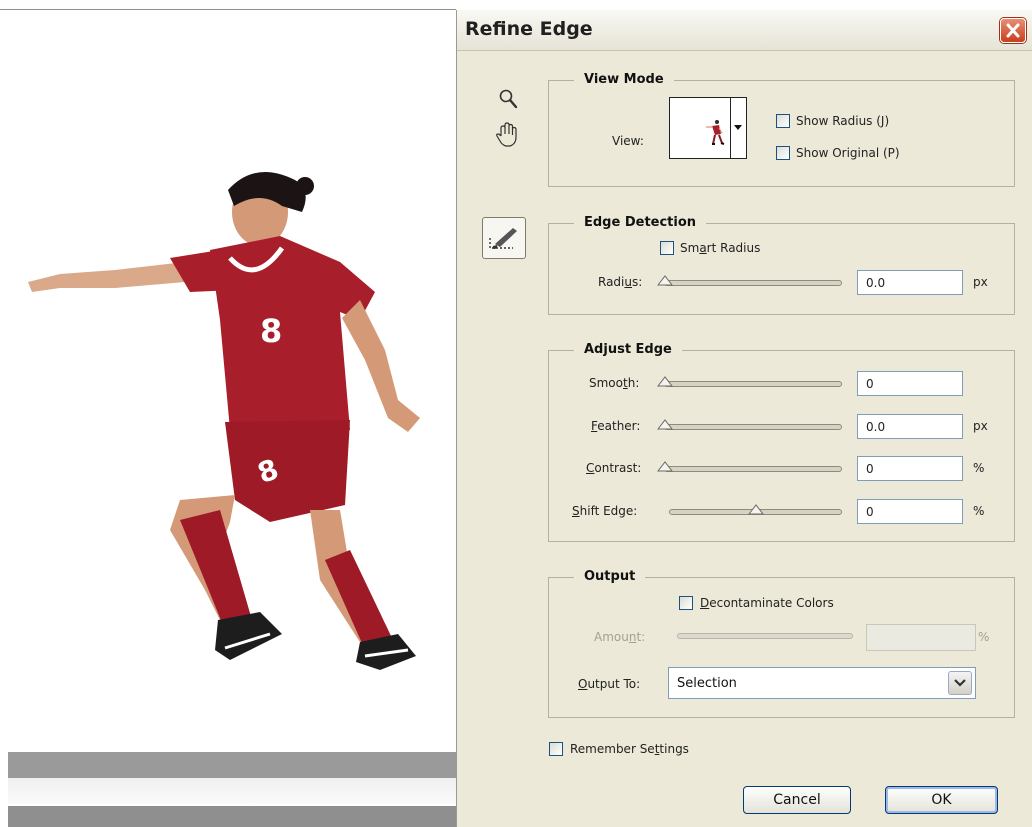 The height and width of the screenshot is (827, 1032). What do you see at coordinates (640, 222) in the screenshot?
I see `edge-detection-title: Edge Detection` at bounding box center [640, 222].